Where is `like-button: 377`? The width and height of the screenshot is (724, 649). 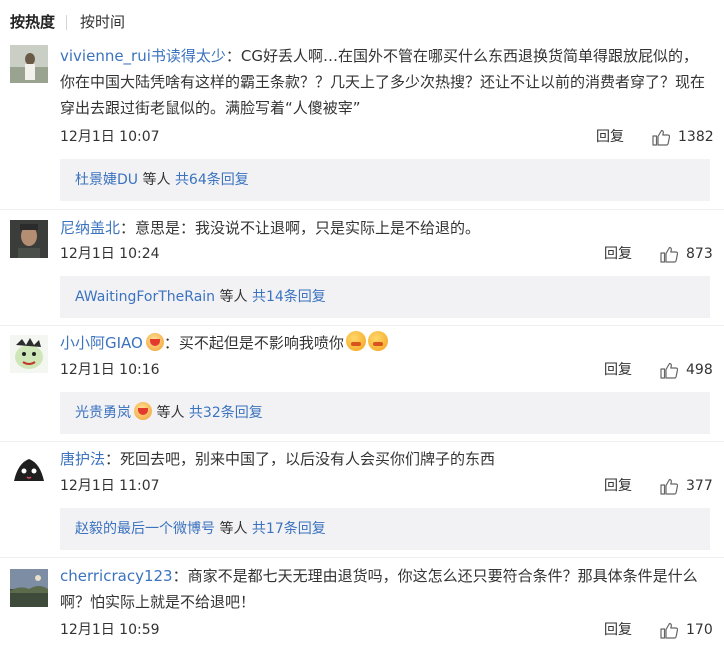 like-button: 377 is located at coordinates (686, 486).